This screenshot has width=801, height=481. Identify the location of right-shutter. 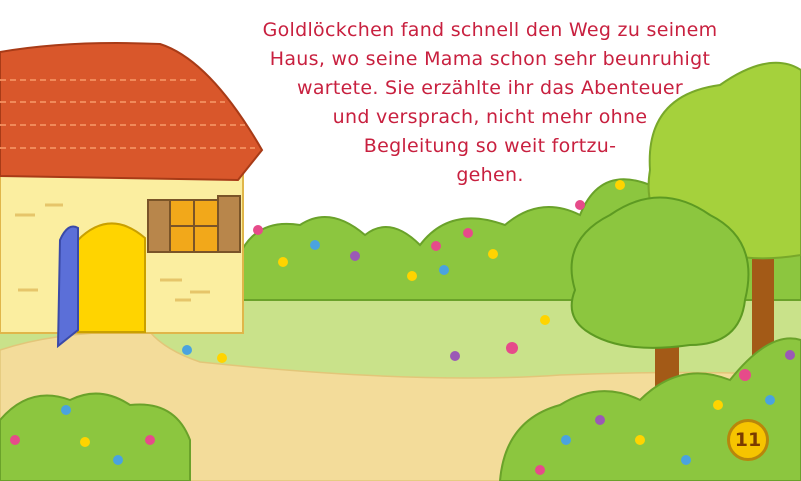
(229, 224).